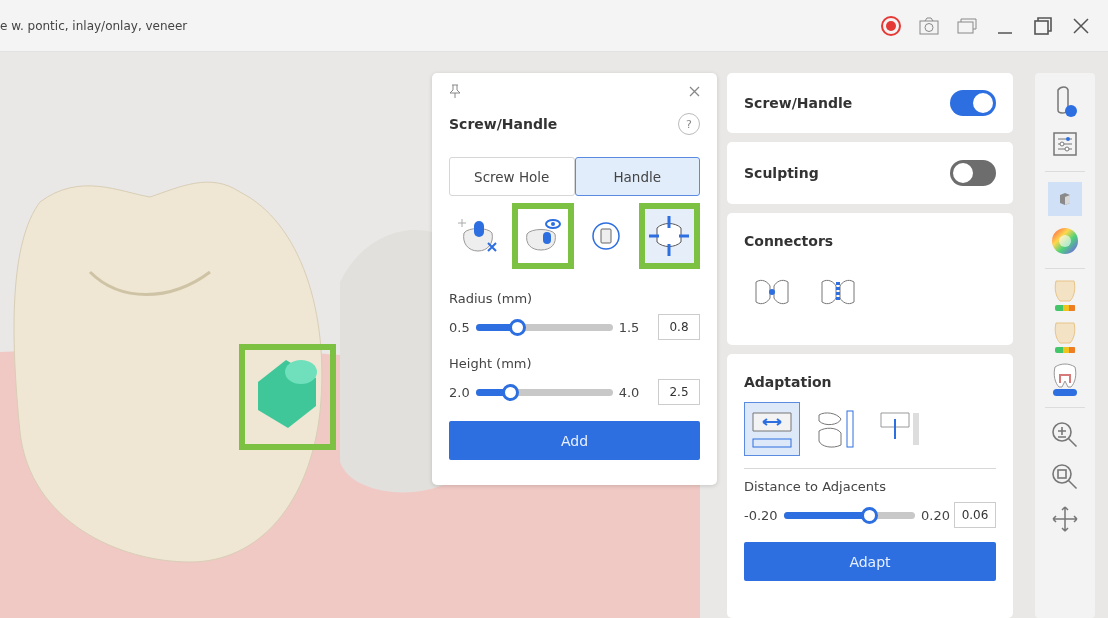 The image size is (1108, 618). I want to click on slider-label: Distance to Adjacents, so click(815, 486).